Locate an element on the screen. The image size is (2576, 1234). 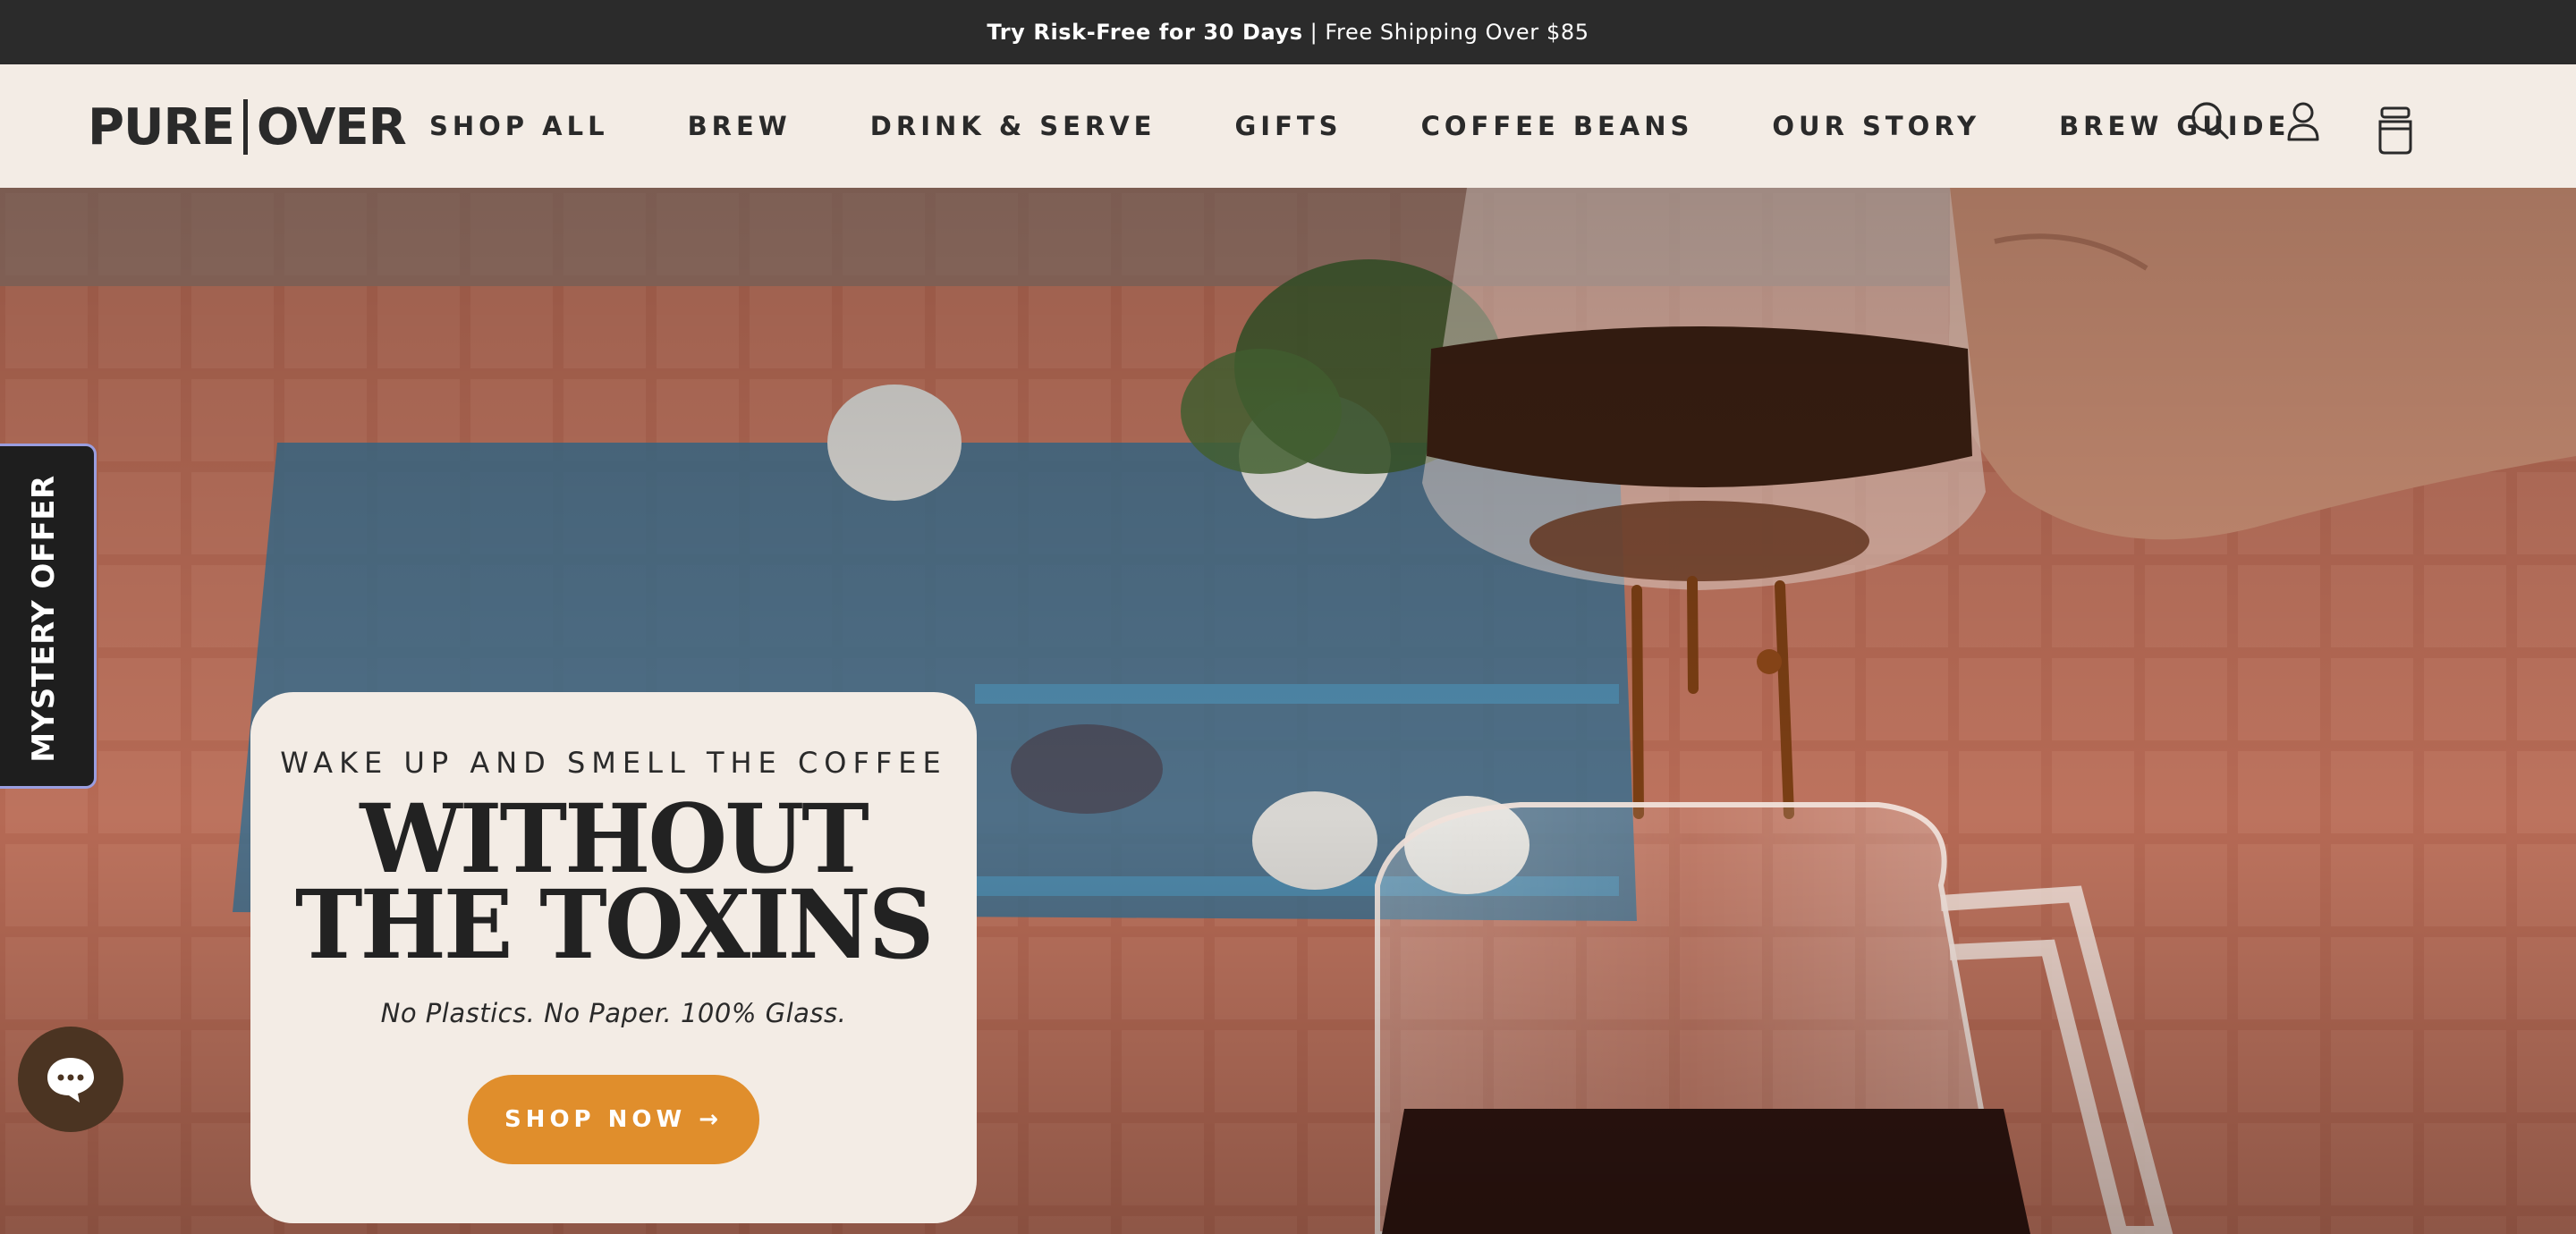
logo-divider is located at coordinates (245, 127).